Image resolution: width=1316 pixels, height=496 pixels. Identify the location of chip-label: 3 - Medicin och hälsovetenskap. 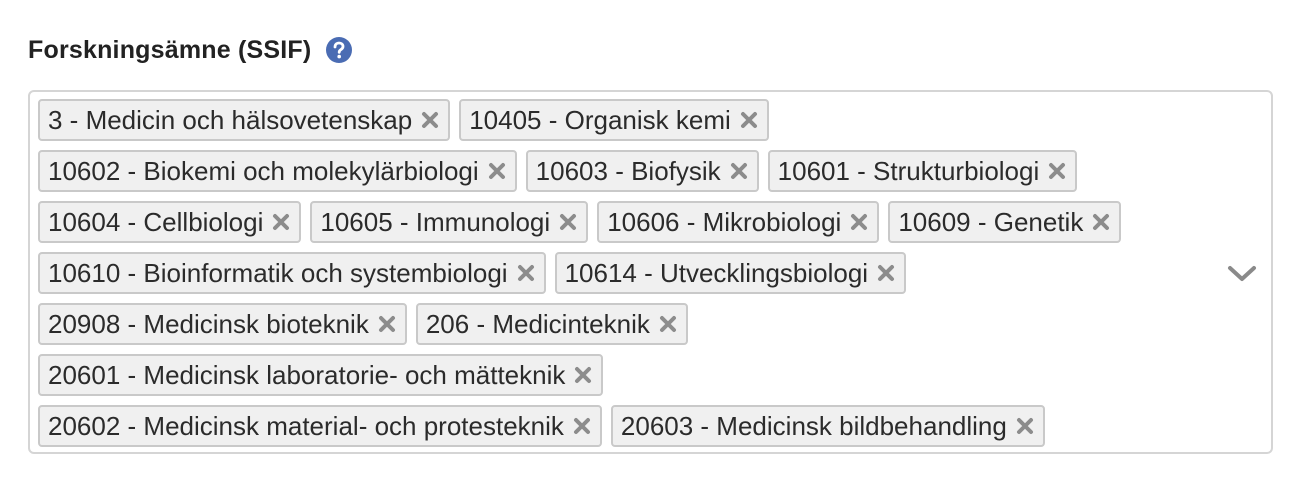
(230, 120).